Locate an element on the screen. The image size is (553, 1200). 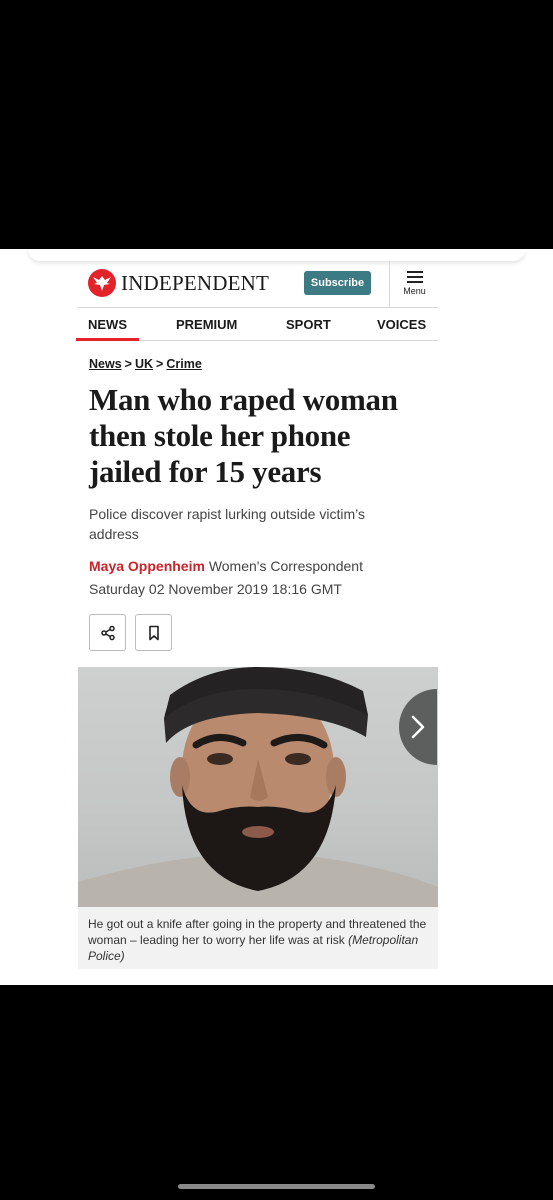
author-link: Maya Oppenheim is located at coordinates (147, 566).